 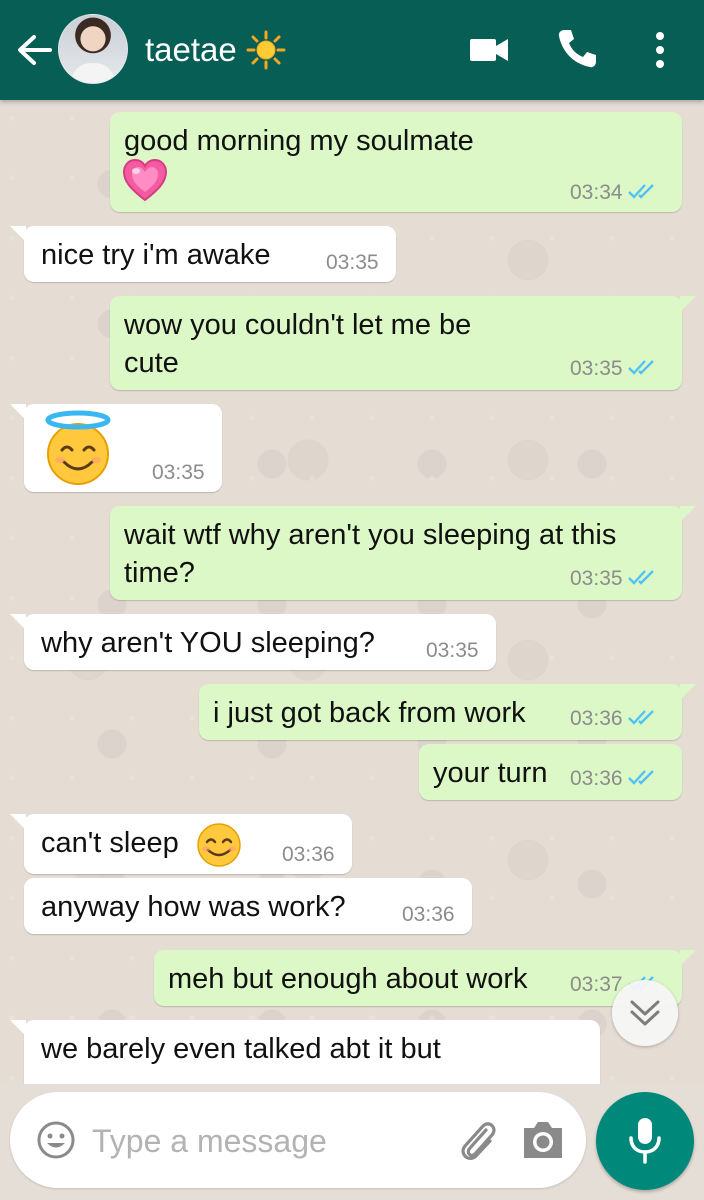 I want to click on message-text: we barely even talked abt it but, so click(x=241, y=1049).